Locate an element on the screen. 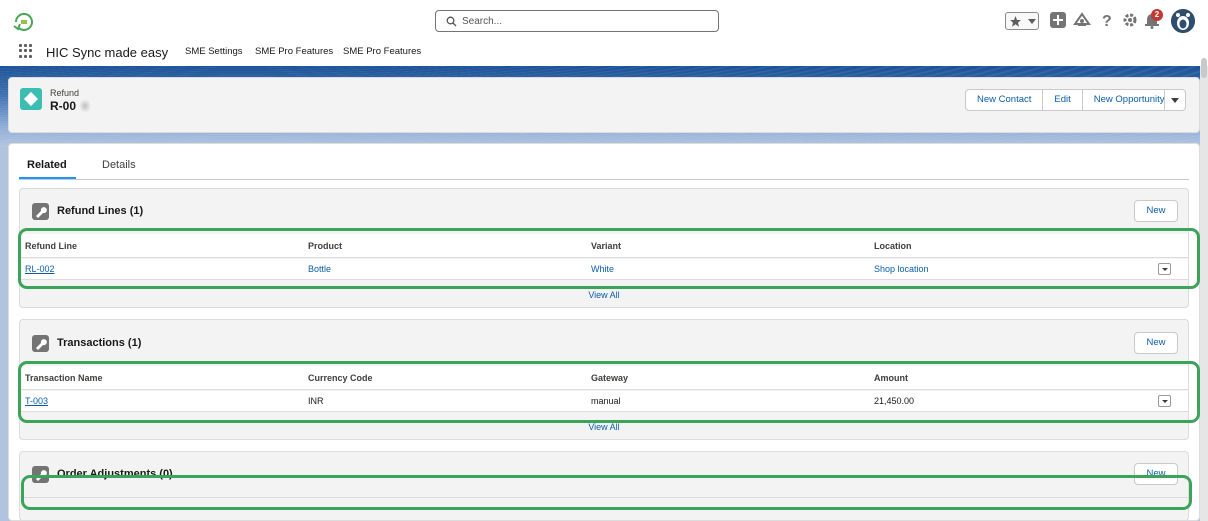 The height and width of the screenshot is (521, 1208). tab-related: Related is located at coordinates (47, 165).